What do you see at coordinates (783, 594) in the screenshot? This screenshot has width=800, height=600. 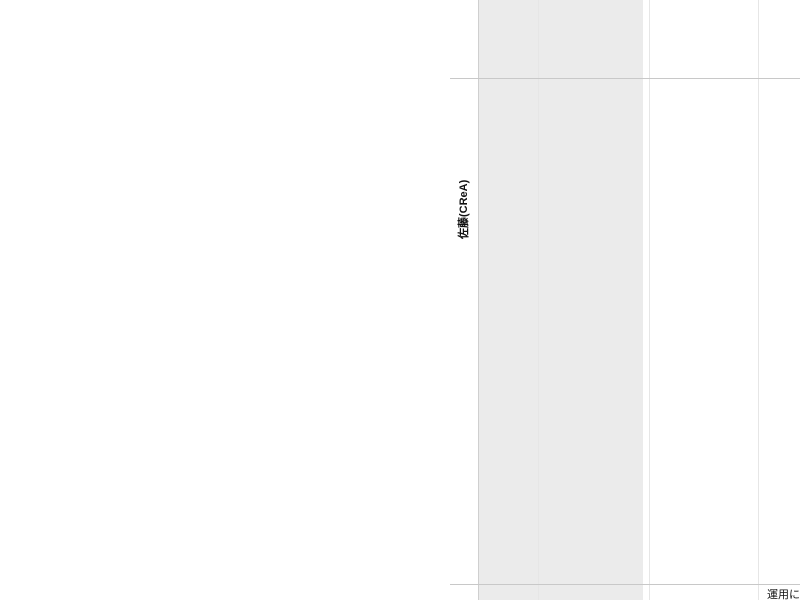 I see `task-card-snippet: 運用に` at bounding box center [783, 594].